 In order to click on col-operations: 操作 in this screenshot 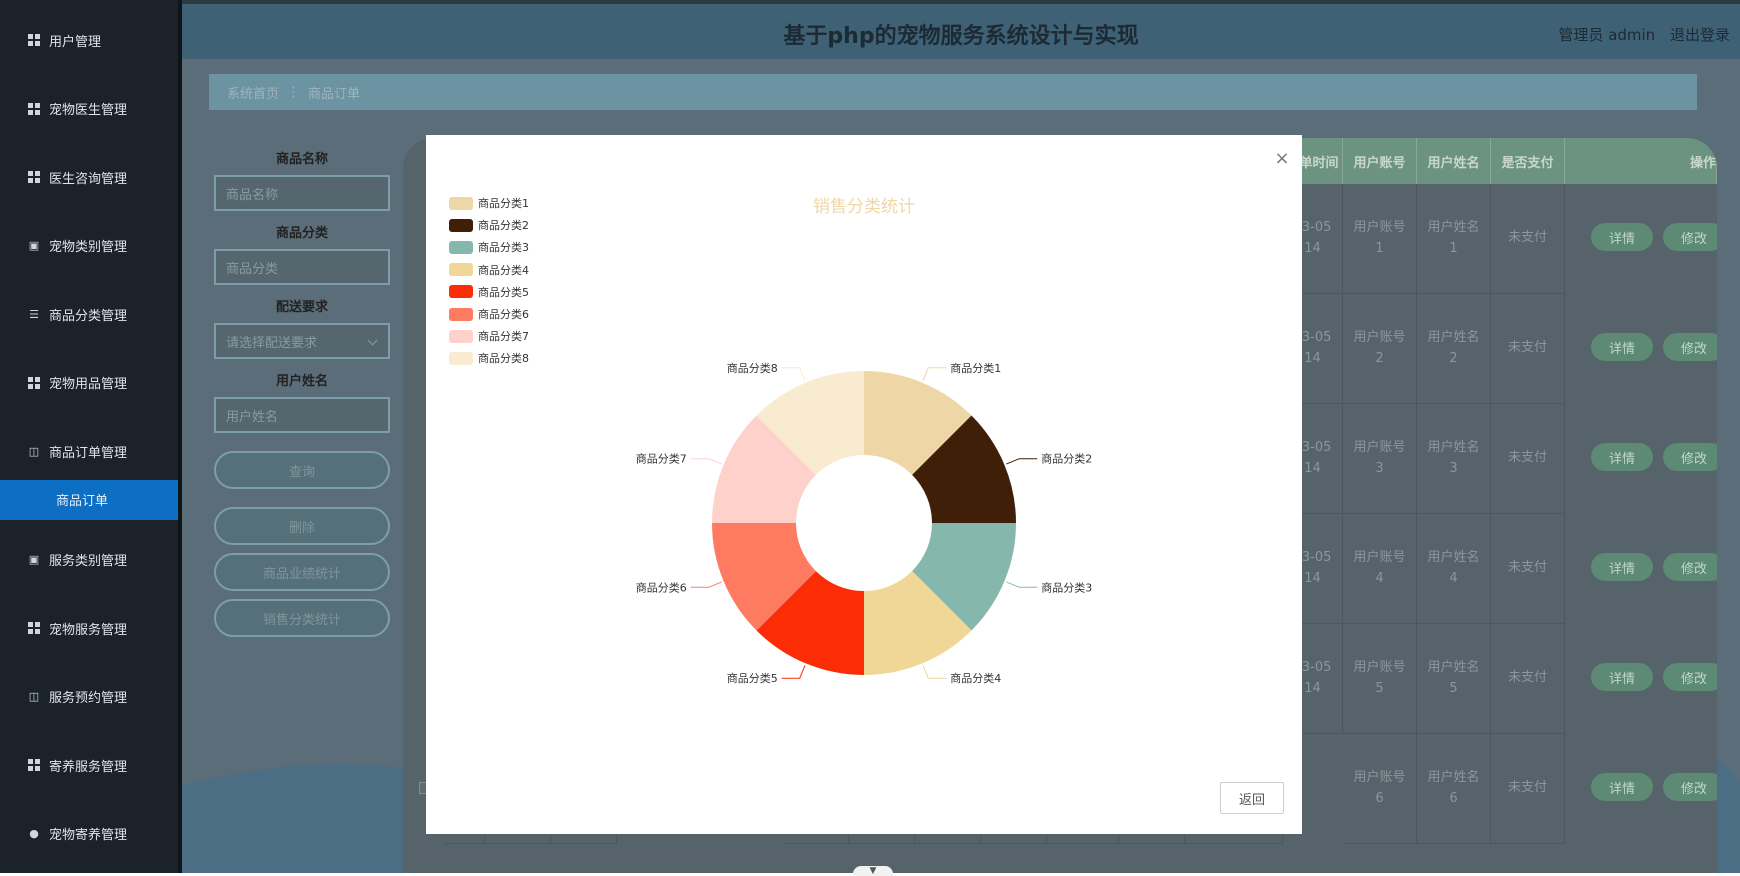, I will do `click(1641, 161)`.